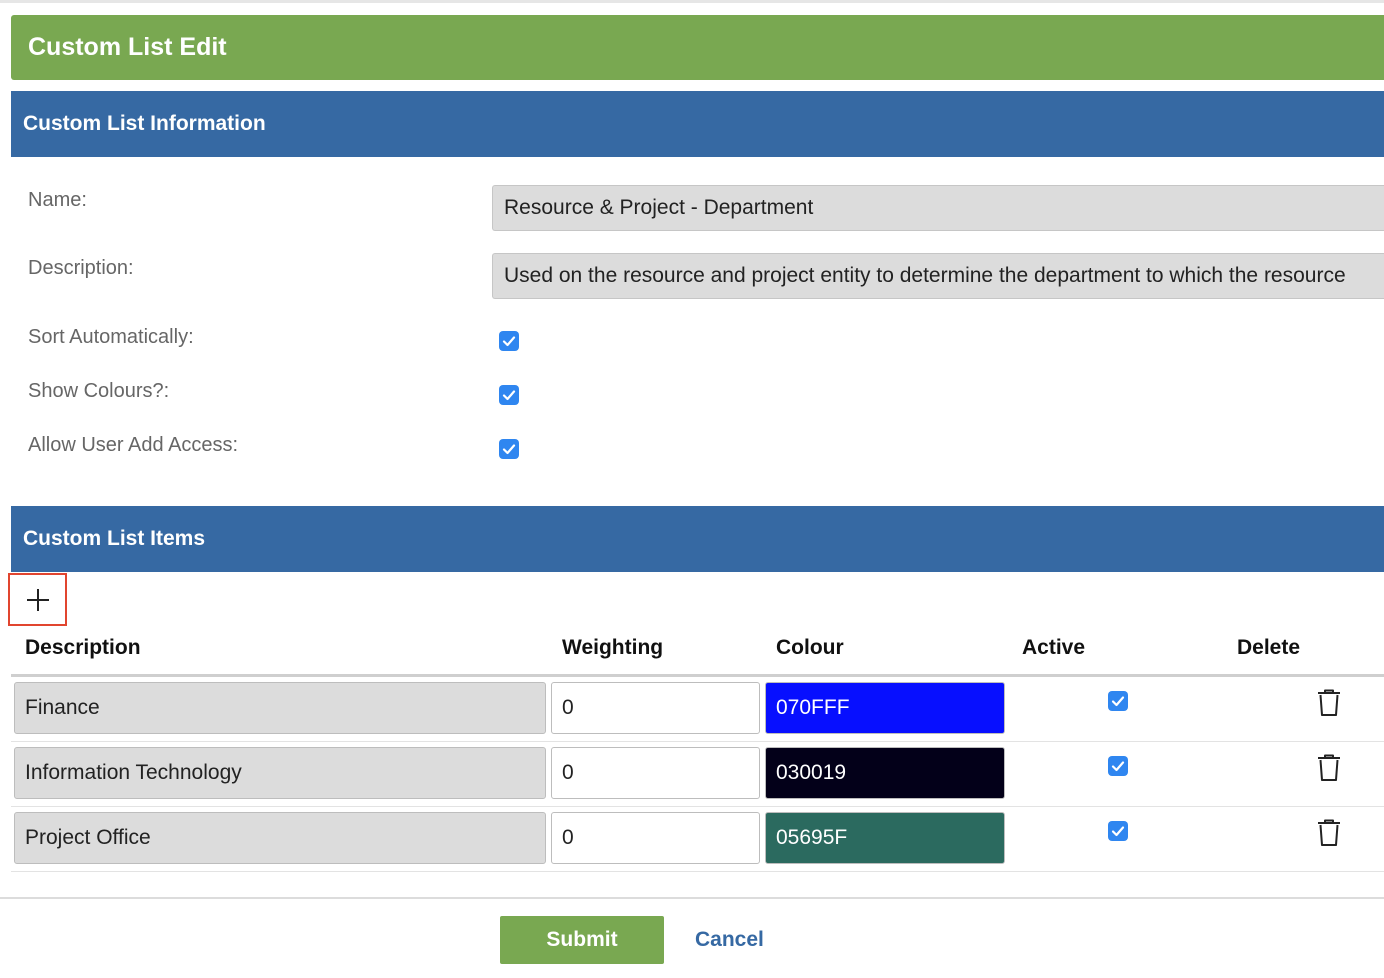 The width and height of the screenshot is (1384, 978). Describe the element at coordinates (1269, 647) in the screenshot. I see `column-header-delete: Delete` at that location.